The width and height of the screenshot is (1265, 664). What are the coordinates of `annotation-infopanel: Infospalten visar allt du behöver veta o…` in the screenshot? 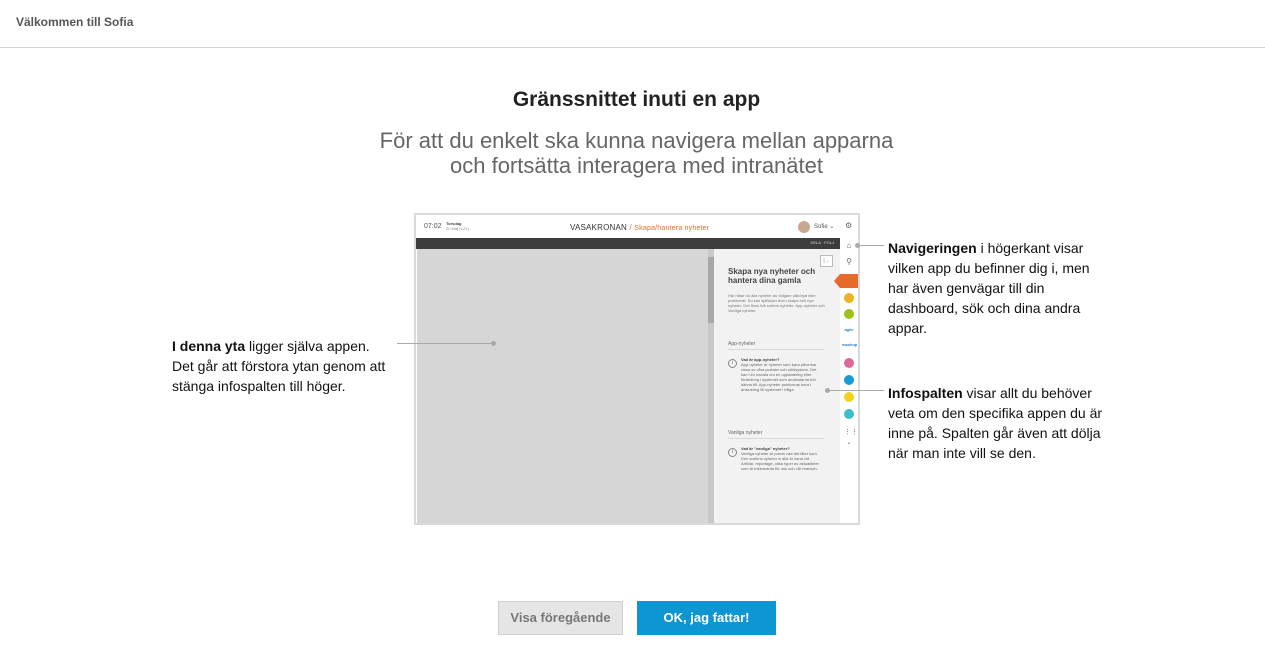 It's located at (995, 423).